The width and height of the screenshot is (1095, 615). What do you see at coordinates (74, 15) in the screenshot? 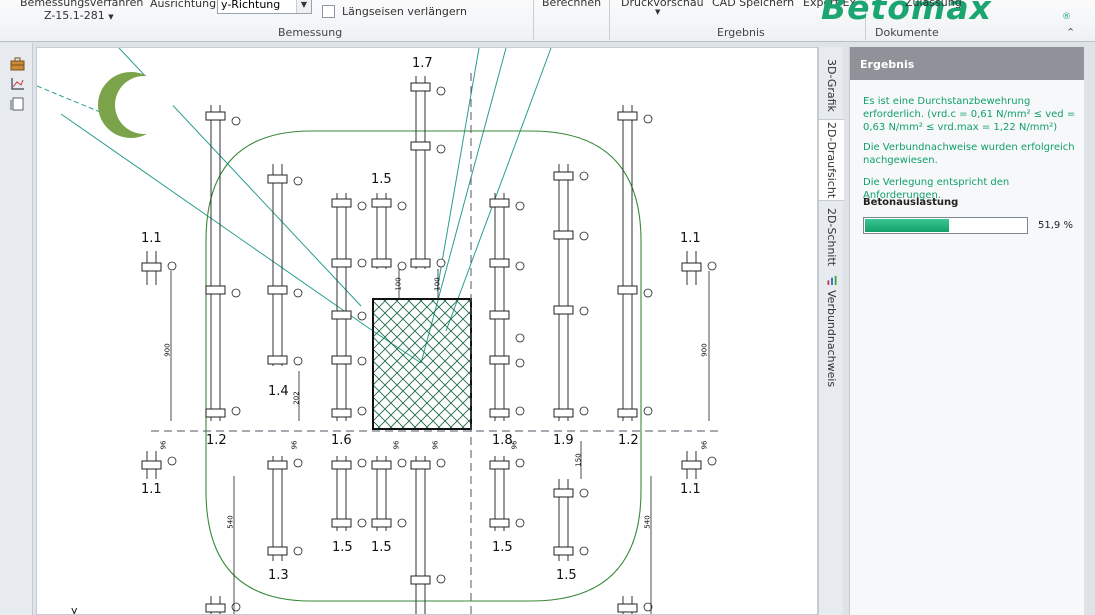
I see `bemessungsverfahren-value: Z-15.1-281` at bounding box center [74, 15].